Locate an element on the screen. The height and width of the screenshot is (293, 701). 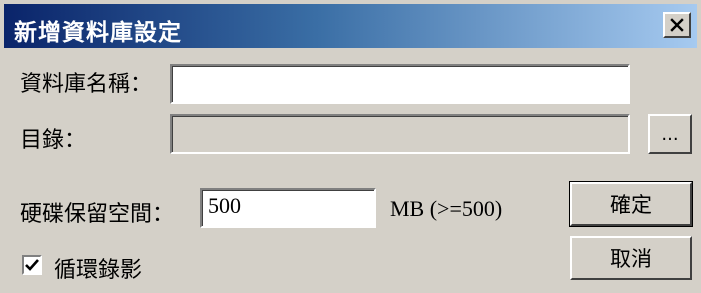
db-name-label: 資料庫名稱： is located at coordinates (86, 84).